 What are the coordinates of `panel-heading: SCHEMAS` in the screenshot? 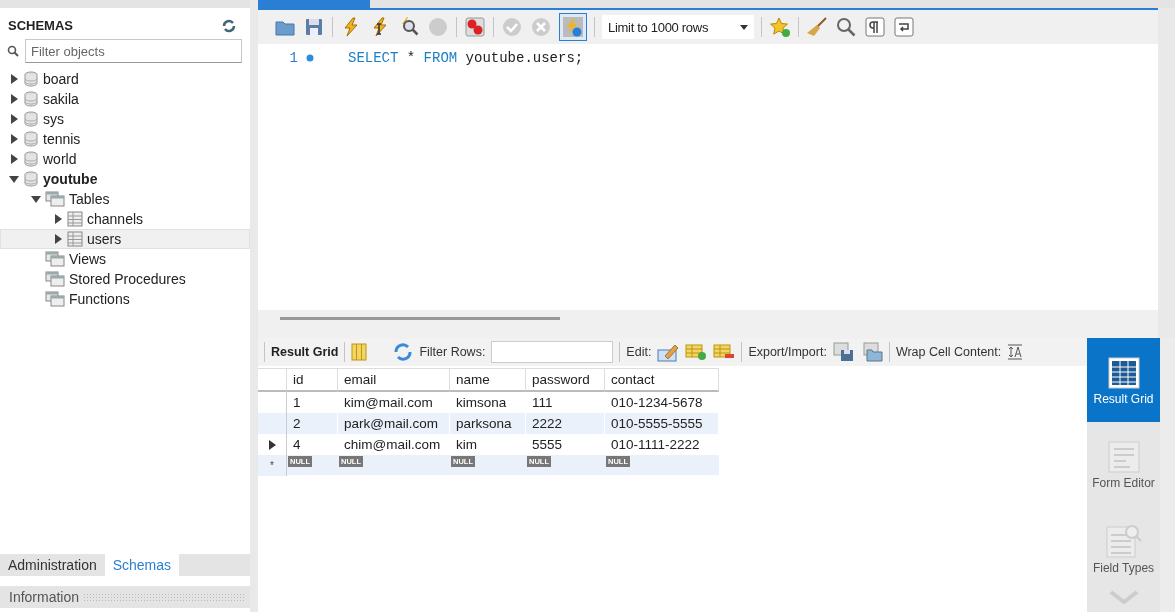 It's located at (40, 25).